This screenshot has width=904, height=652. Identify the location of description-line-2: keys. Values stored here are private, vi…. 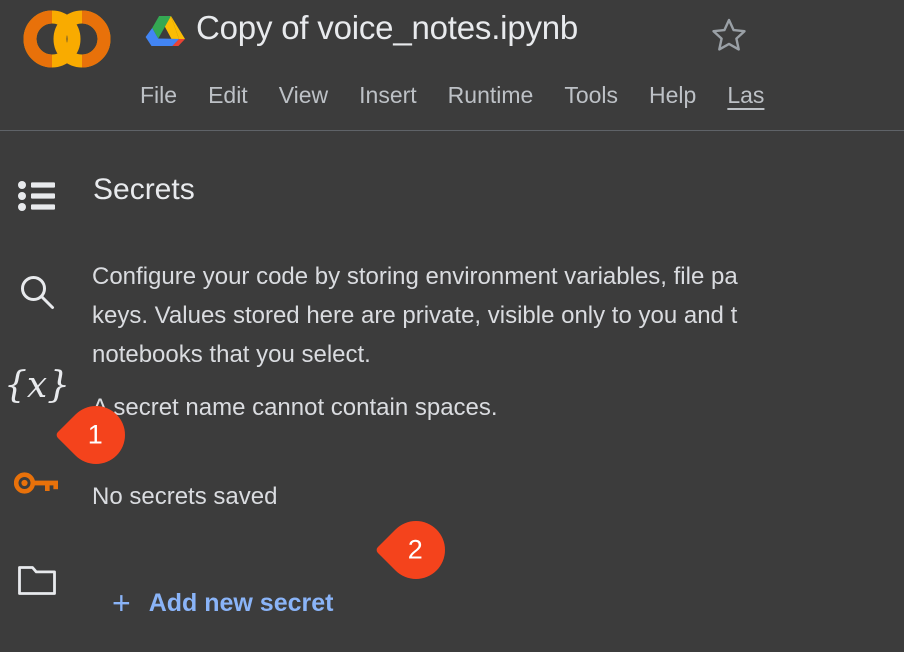
(415, 315).